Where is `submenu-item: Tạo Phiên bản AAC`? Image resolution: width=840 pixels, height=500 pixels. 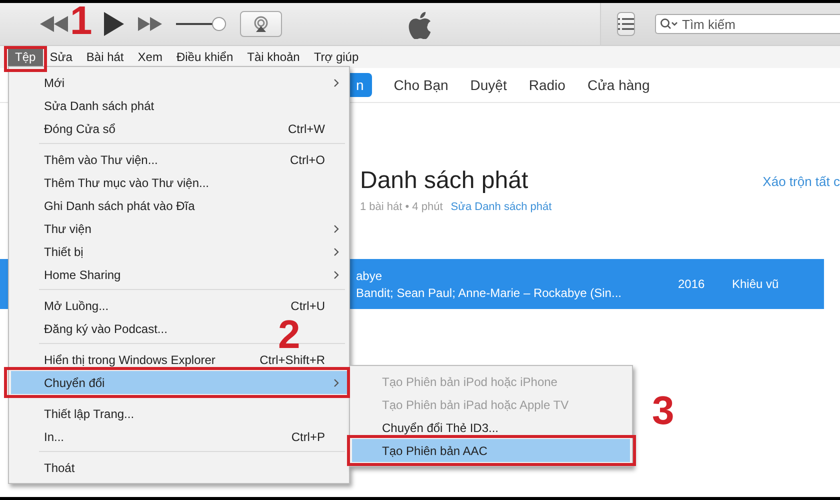 submenu-item: Tạo Phiên bản AAC is located at coordinates (491, 450).